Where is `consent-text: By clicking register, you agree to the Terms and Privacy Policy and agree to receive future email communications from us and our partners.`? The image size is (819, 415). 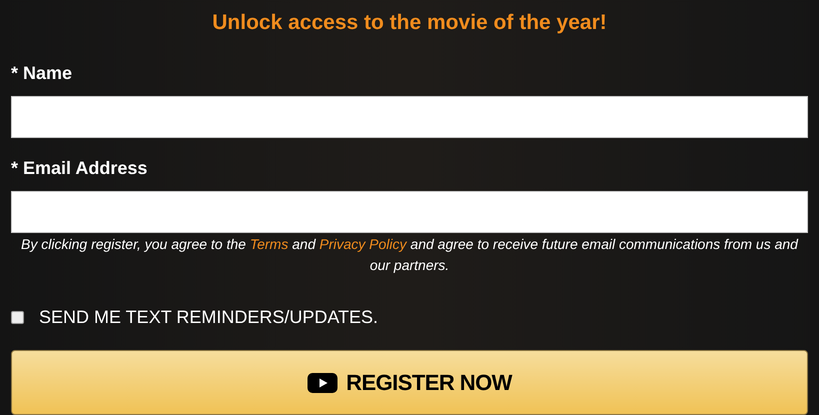 consent-text: By clicking register, you agree to the Terms and Privacy Policy and agree to receive future email communications from us and our partners. is located at coordinates (410, 255).